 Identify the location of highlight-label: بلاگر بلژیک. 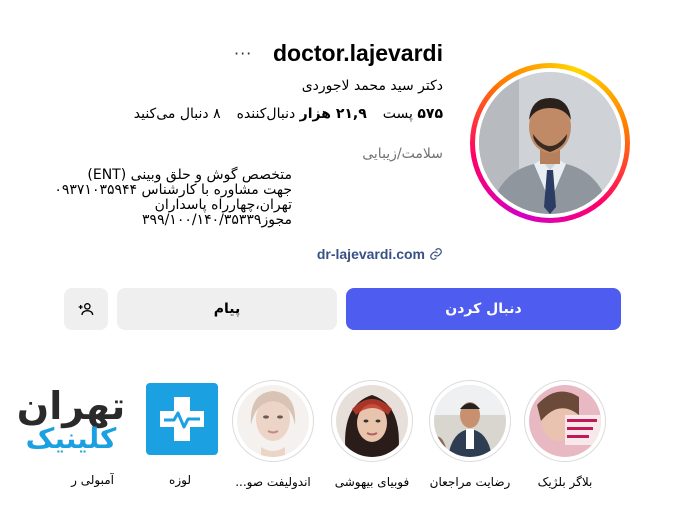
(565, 482).